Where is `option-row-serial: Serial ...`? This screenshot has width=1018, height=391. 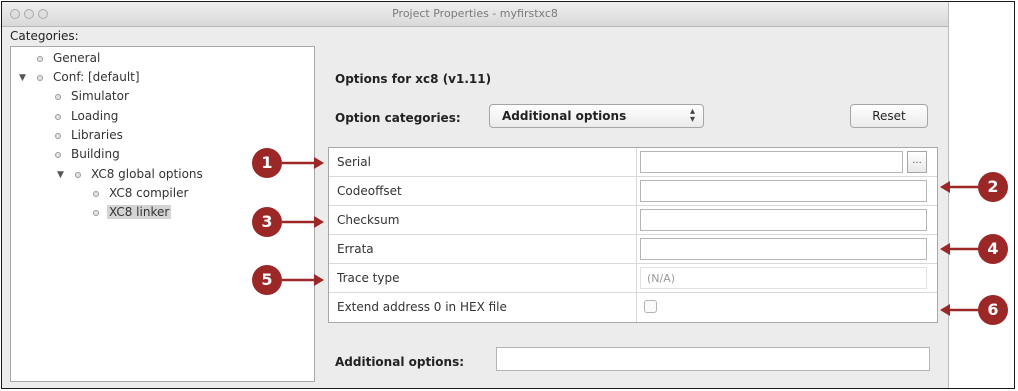 option-row-serial: Serial ... is located at coordinates (633, 162).